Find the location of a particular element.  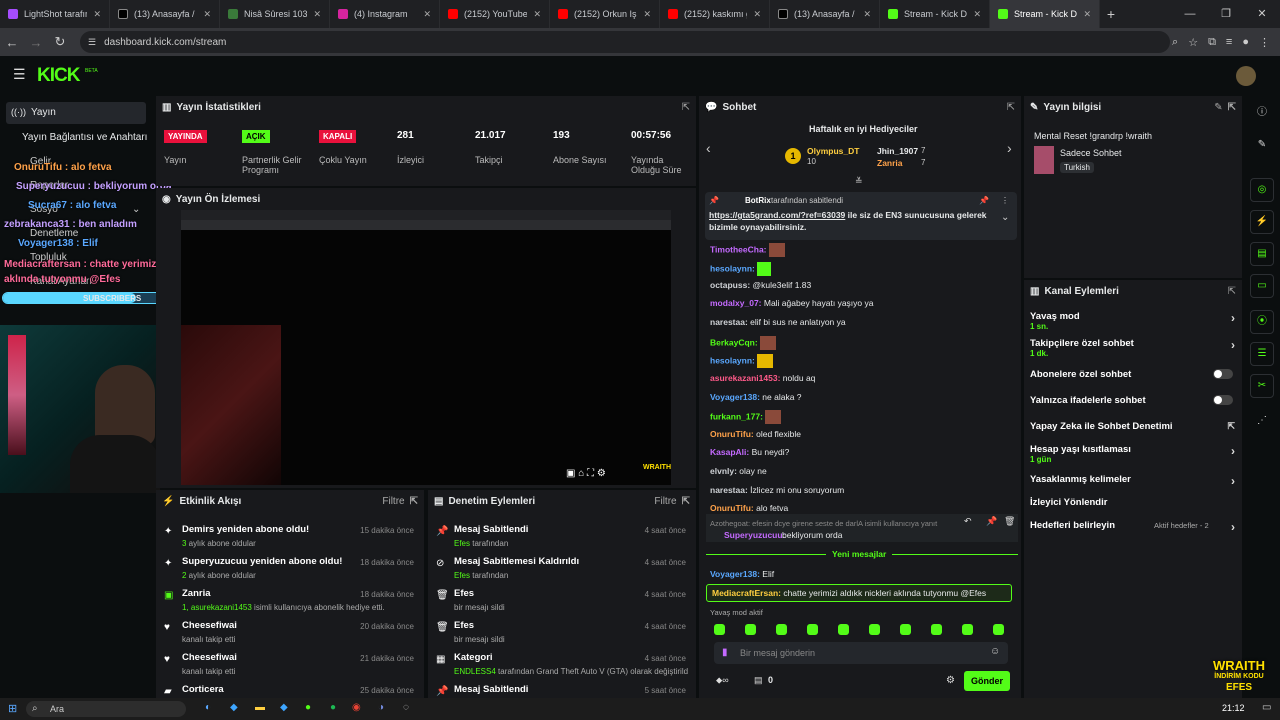

kick-logo: KICK is located at coordinates (58, 76).